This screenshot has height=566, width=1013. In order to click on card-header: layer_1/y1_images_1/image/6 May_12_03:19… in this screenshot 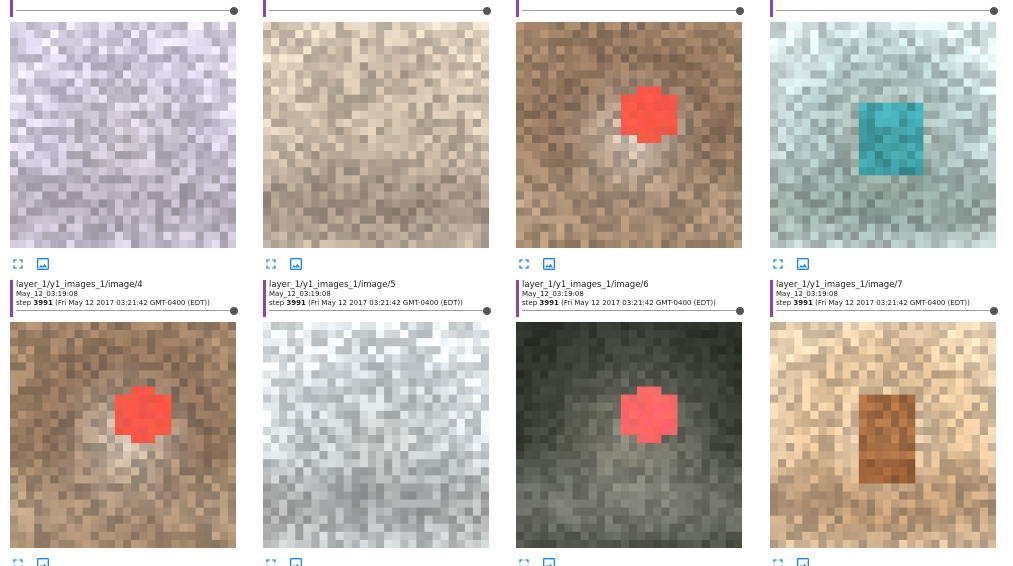, I will do `click(630, 298)`.